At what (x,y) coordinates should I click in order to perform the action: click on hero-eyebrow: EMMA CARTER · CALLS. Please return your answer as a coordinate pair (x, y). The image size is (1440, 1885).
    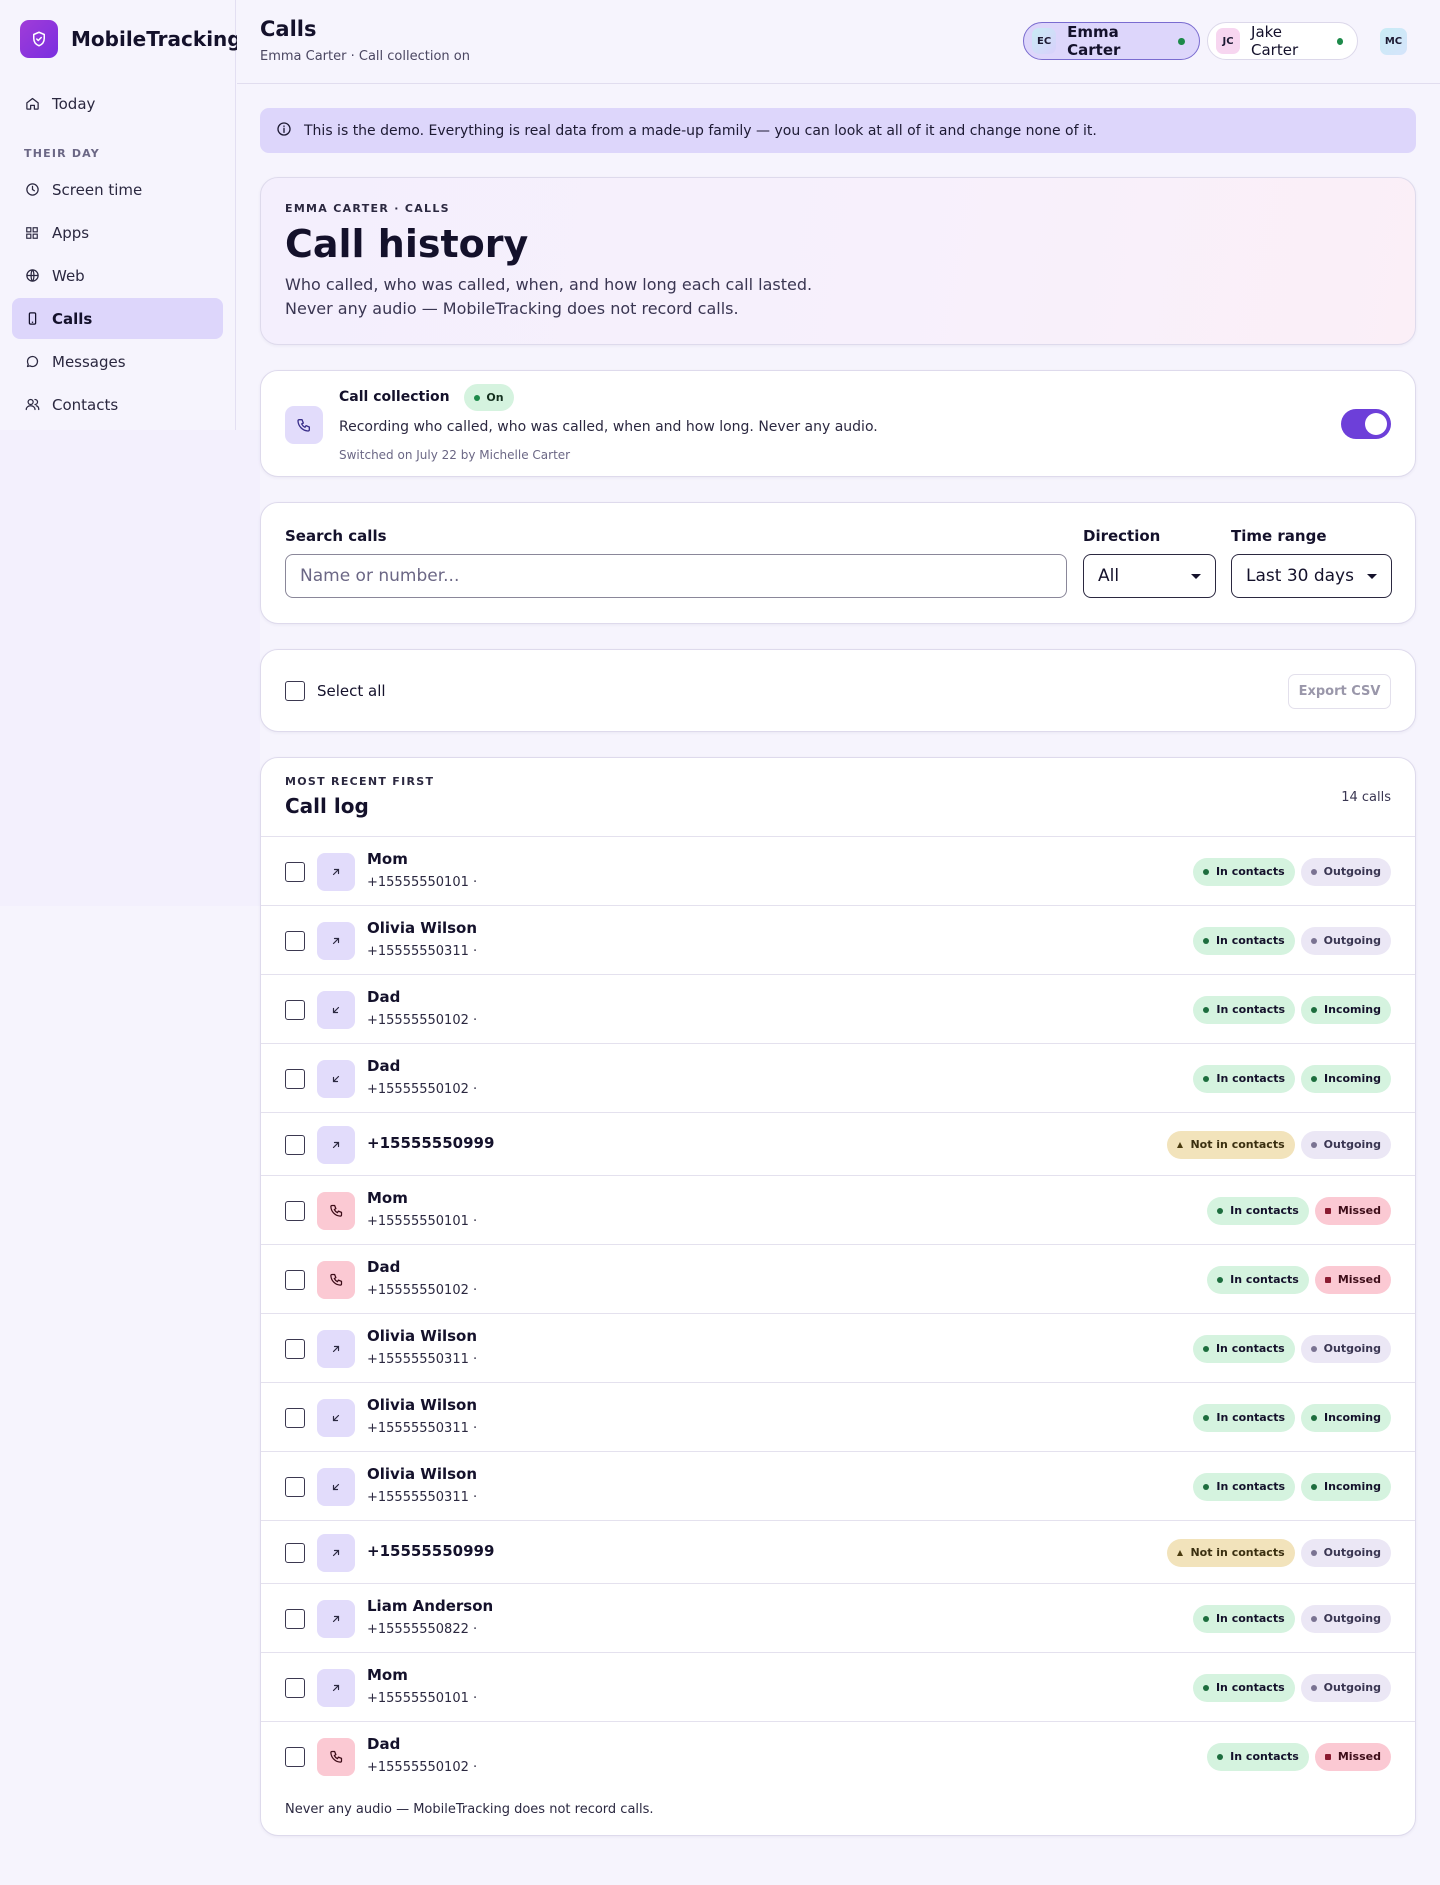
    Looking at the image, I should click on (367, 208).